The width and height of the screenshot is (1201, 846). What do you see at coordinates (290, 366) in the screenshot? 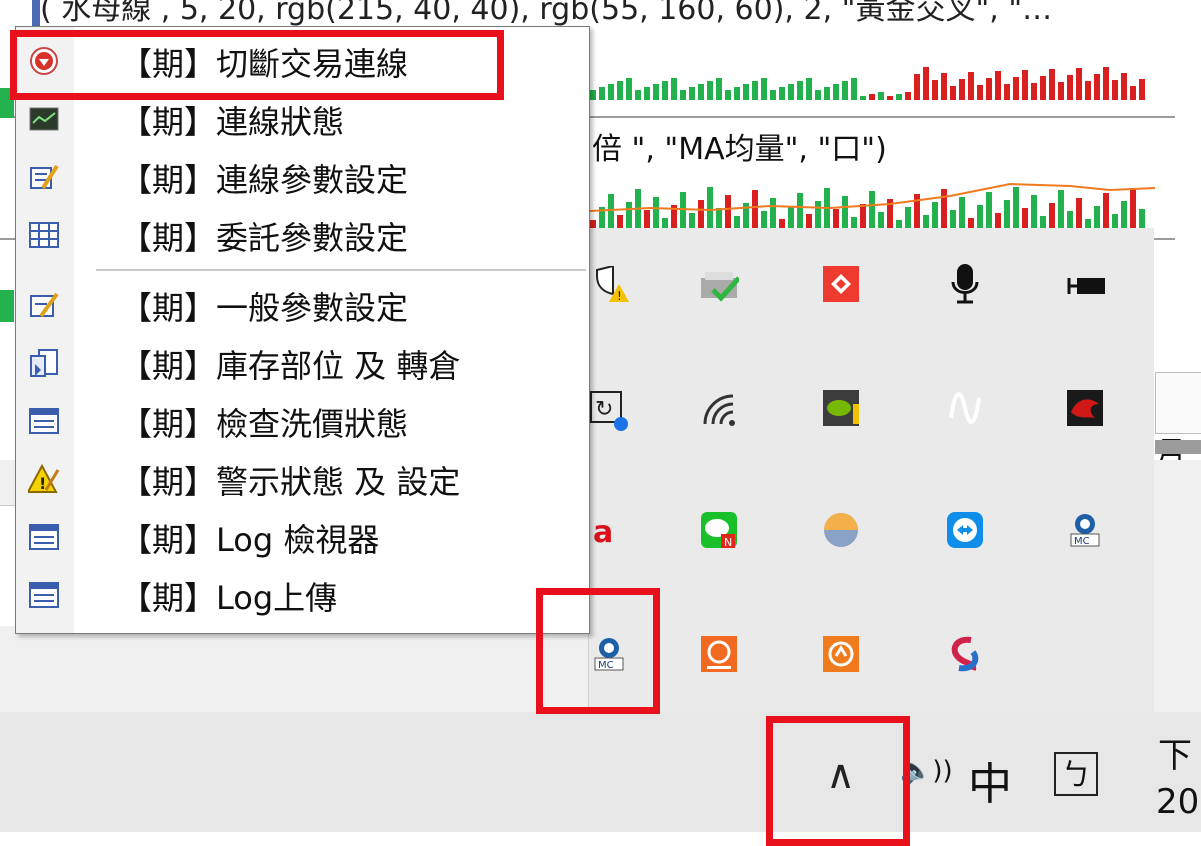
I see `menu-item-label: 【期】庫存部位 及 轉倉` at bounding box center [290, 366].